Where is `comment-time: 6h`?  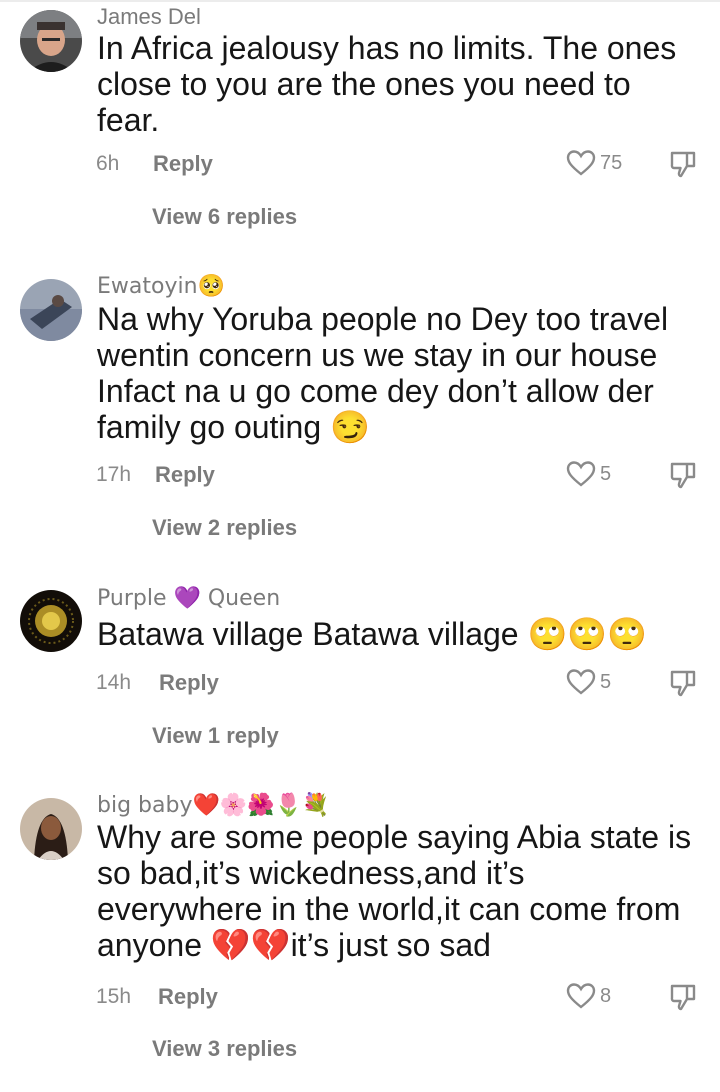 comment-time: 6h is located at coordinates (108, 163).